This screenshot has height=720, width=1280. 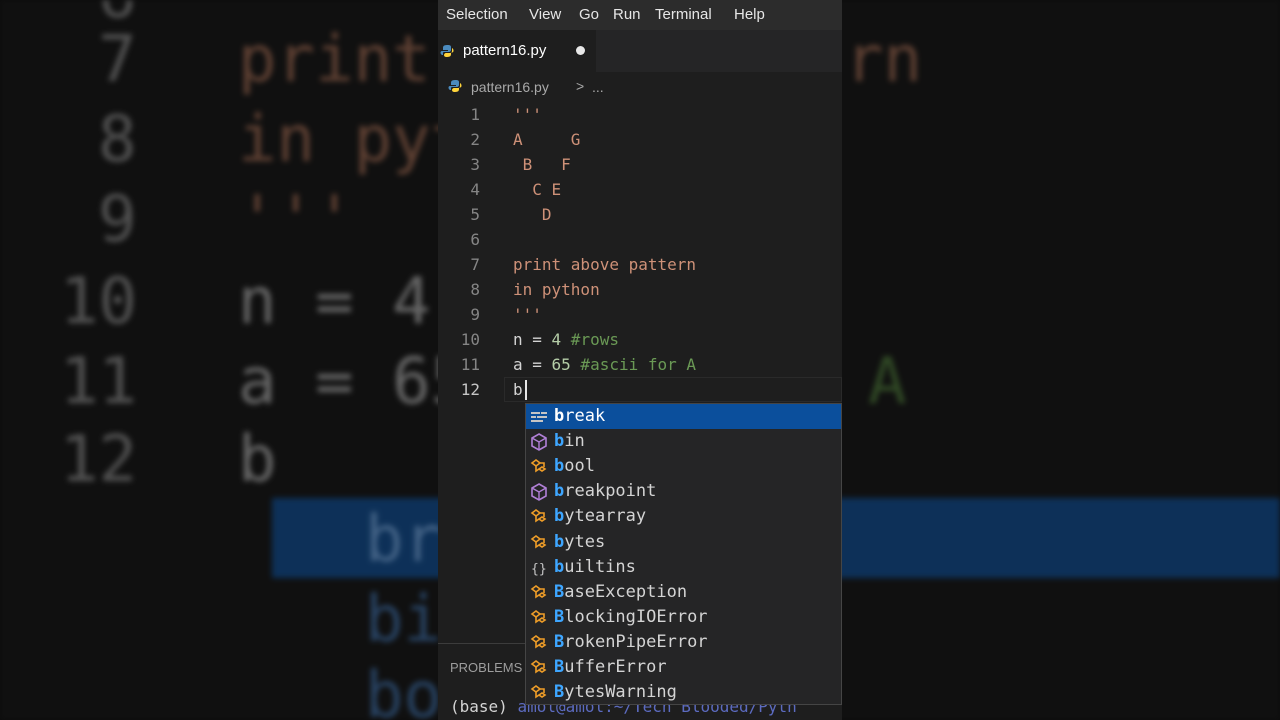 What do you see at coordinates (683, 542) in the screenshot?
I see `suggestion-item: bytes` at bounding box center [683, 542].